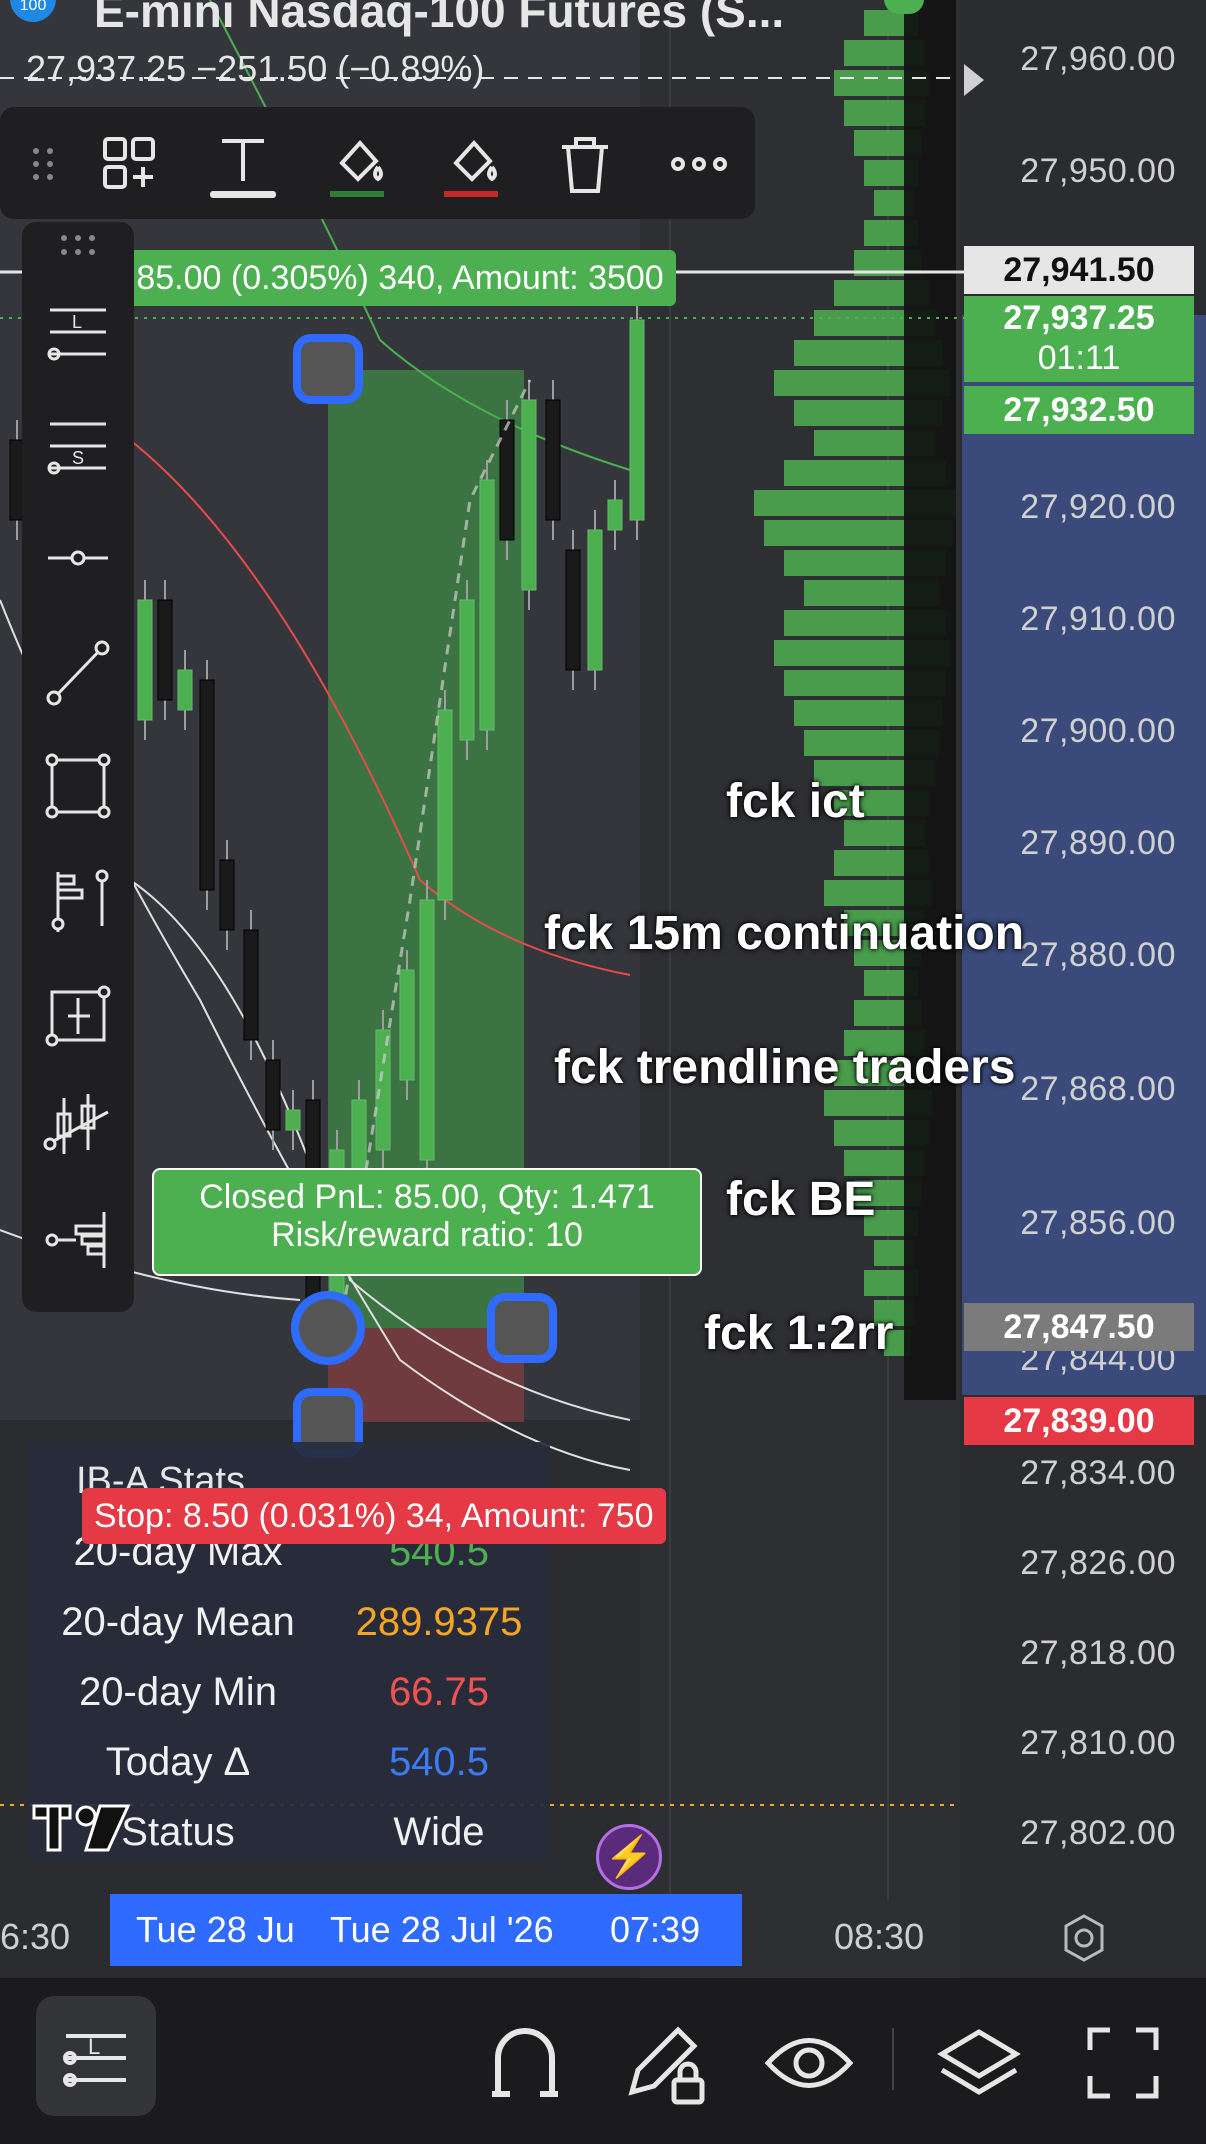  What do you see at coordinates (78, 1126) in the screenshot?
I see `pitchfork-icon` at bounding box center [78, 1126].